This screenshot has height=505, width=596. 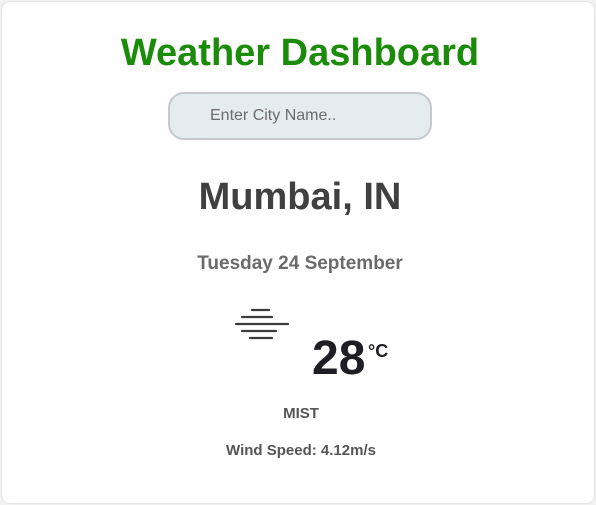 What do you see at coordinates (301, 450) in the screenshot?
I see `wind-speed: Wind Speed: 4.12m/s` at bounding box center [301, 450].